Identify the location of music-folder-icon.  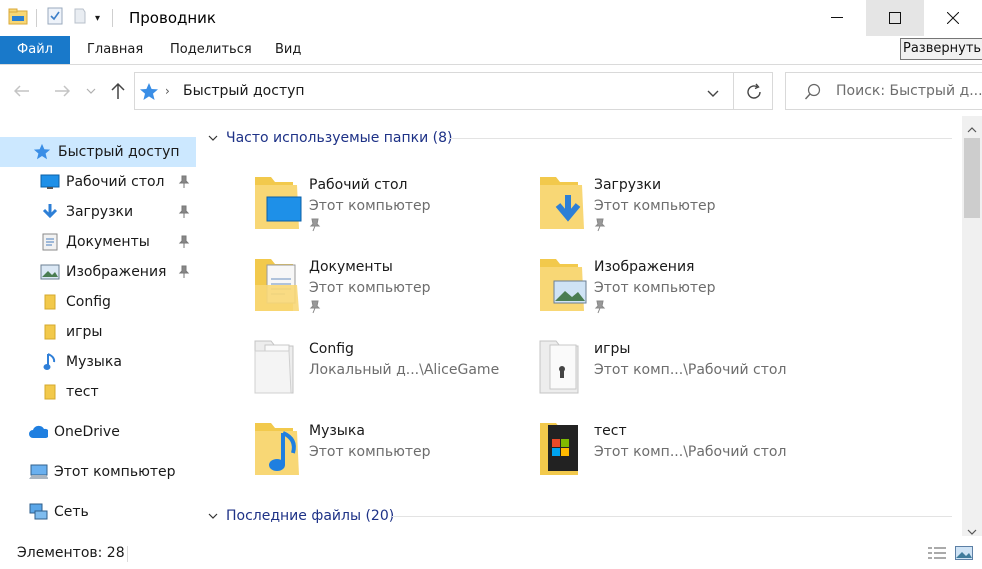
(280, 449).